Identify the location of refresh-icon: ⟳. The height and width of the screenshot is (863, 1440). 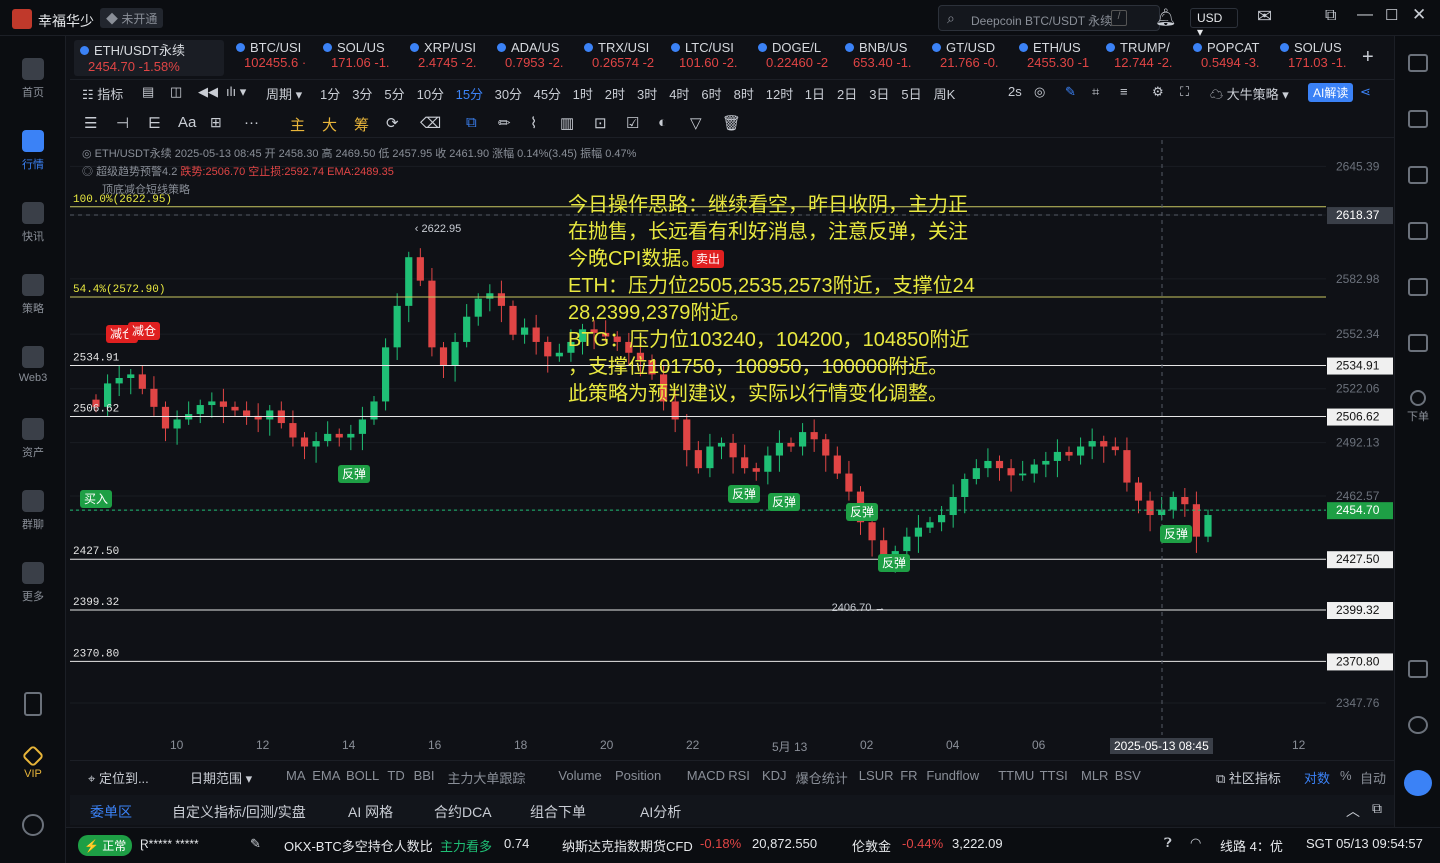
(392, 123).